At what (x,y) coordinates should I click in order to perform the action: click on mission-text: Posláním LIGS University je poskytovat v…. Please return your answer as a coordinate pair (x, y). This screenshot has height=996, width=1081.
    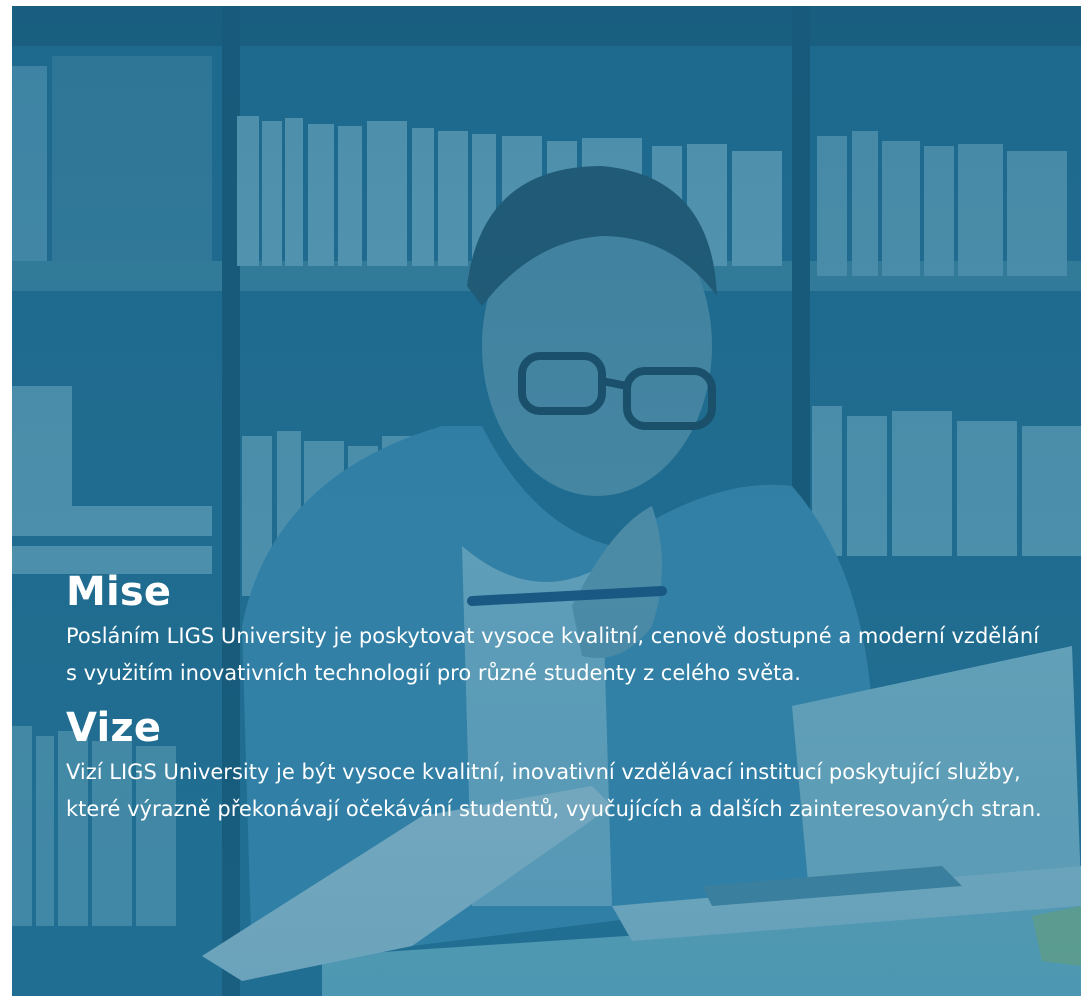
    Looking at the image, I should click on (553, 654).